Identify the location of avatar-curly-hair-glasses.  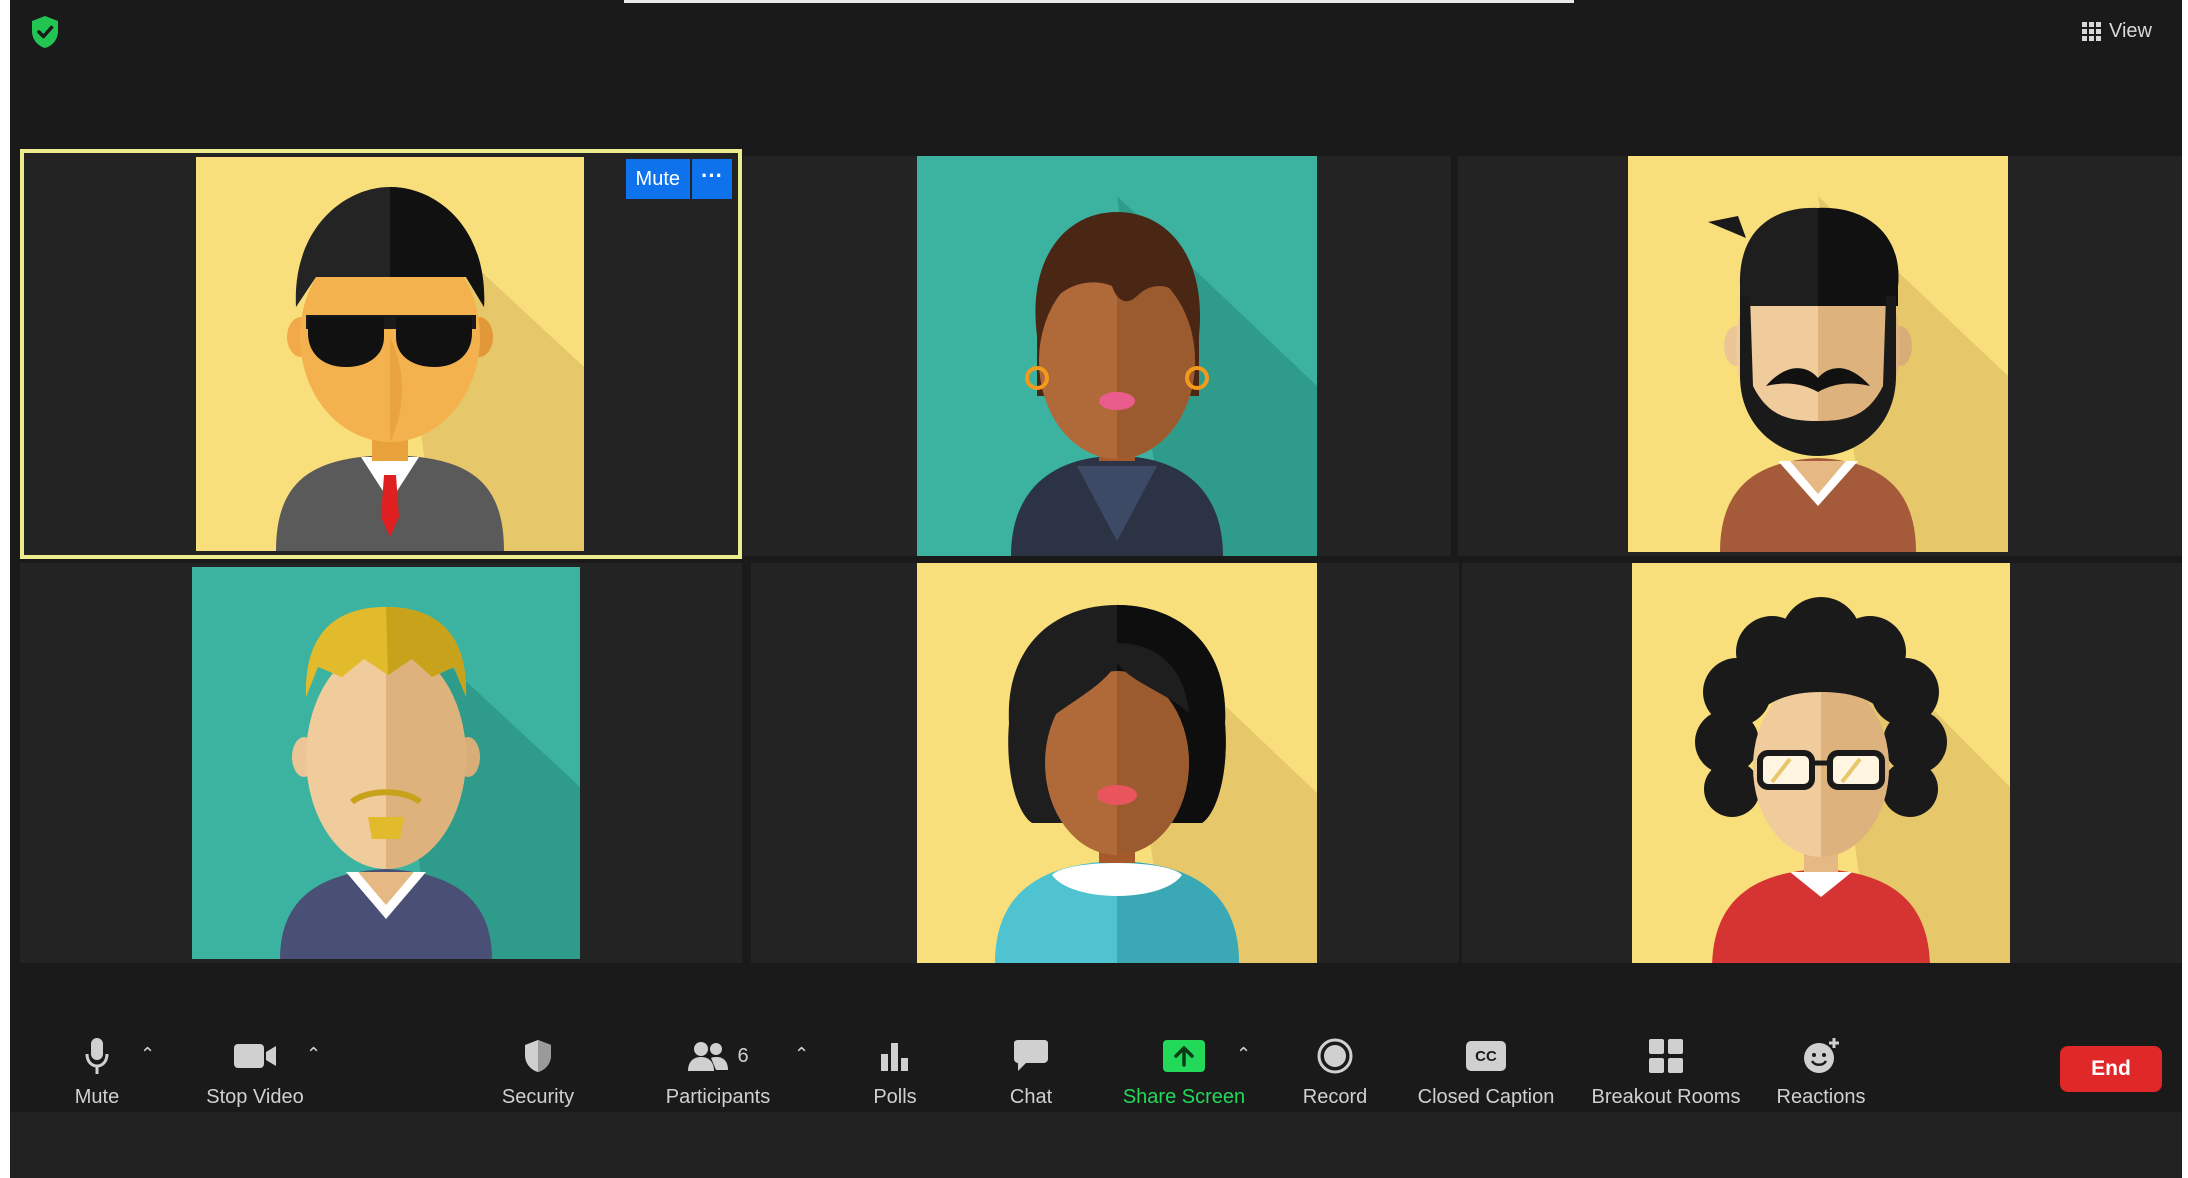
(1821, 763).